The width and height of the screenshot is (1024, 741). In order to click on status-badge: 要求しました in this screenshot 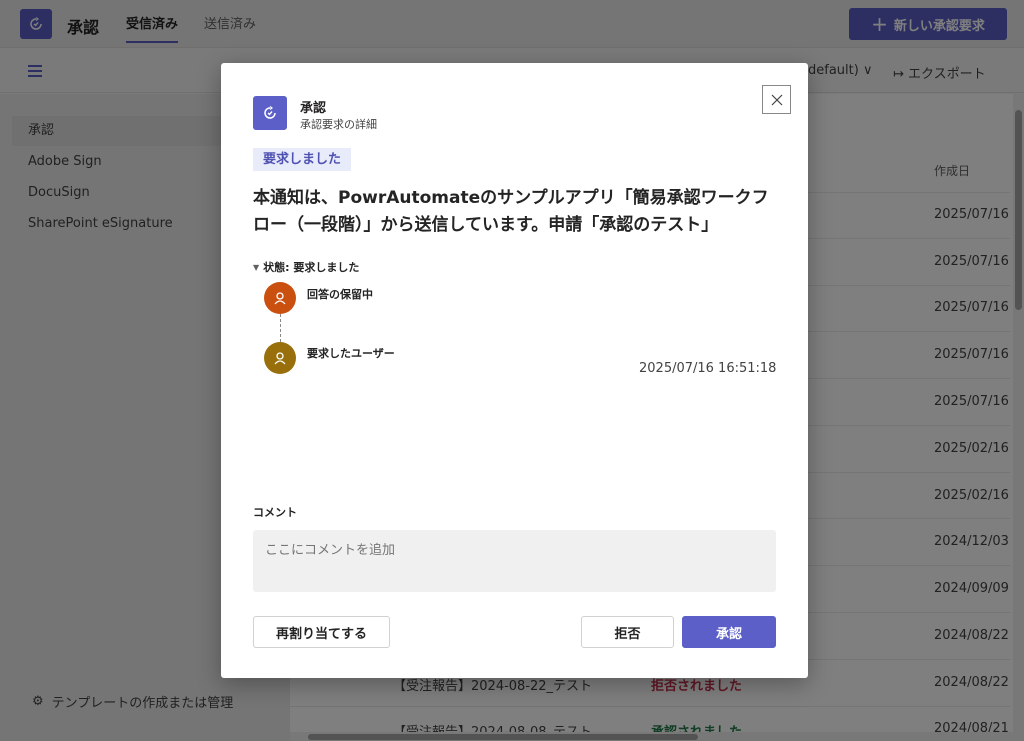, I will do `click(302, 159)`.